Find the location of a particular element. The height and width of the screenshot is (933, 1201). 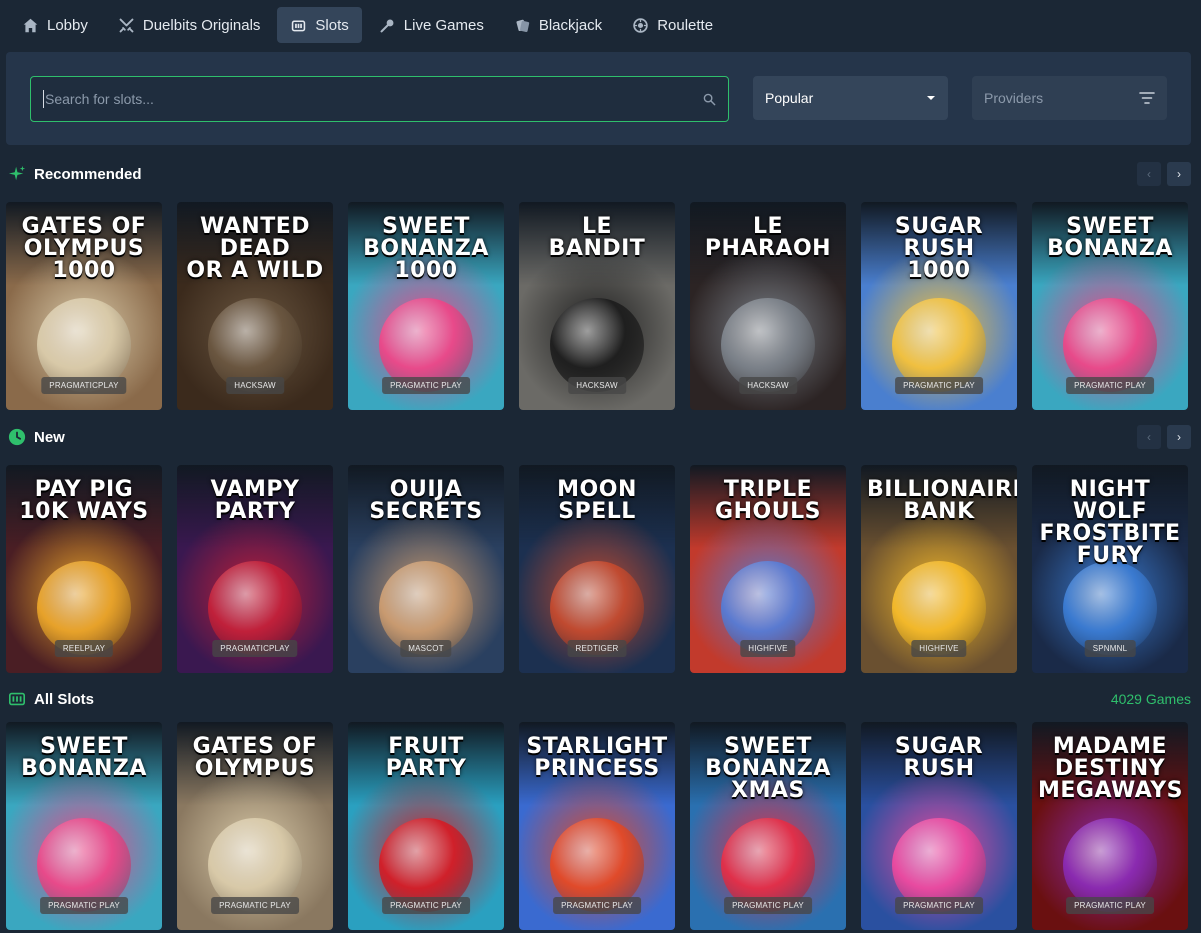

tab-blackjack: Blackjack is located at coordinates (558, 25).